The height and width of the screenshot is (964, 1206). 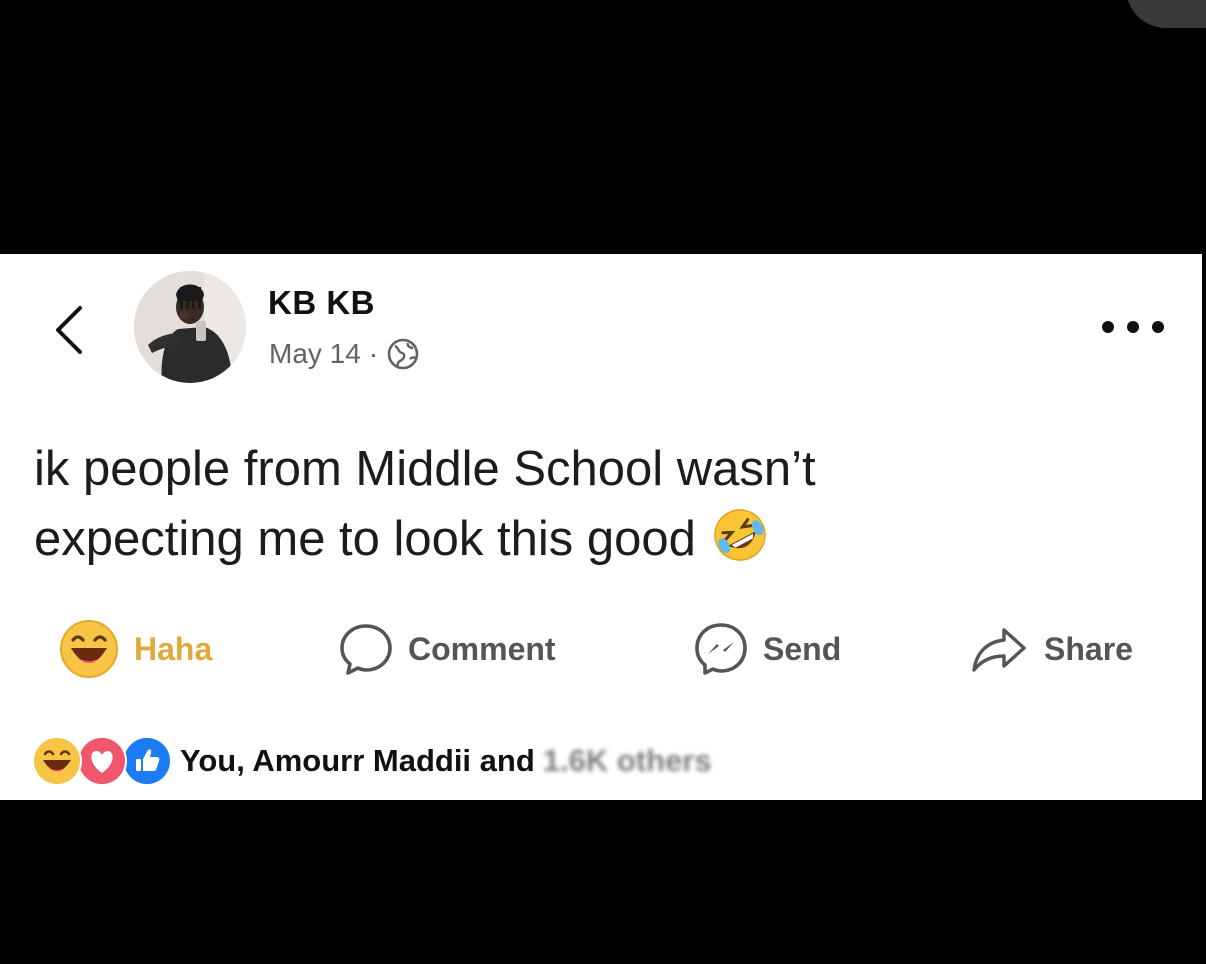 What do you see at coordinates (1088, 648) in the screenshot?
I see `share-label: Share` at bounding box center [1088, 648].